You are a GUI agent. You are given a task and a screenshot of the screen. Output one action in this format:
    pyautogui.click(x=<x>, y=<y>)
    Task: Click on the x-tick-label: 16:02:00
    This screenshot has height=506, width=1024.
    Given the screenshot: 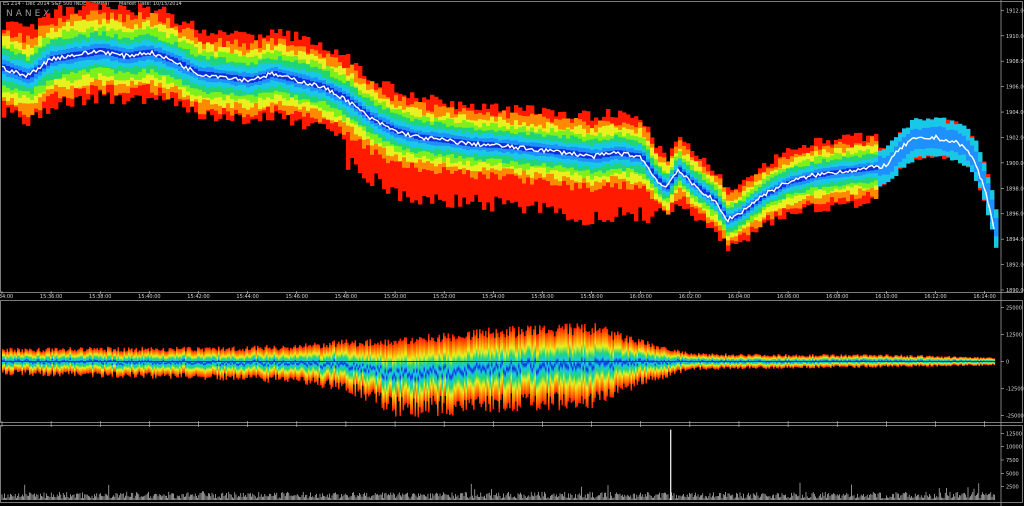 What is the action you would take?
    pyautogui.click(x=690, y=297)
    